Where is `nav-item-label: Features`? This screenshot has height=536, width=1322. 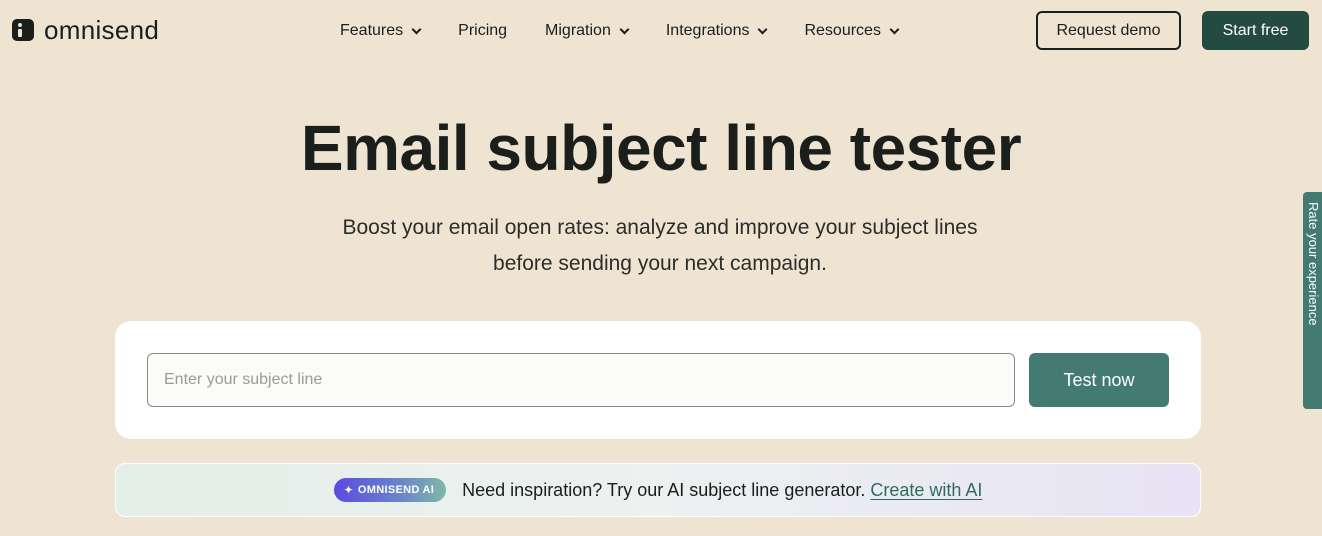
nav-item-label: Features is located at coordinates (372, 30).